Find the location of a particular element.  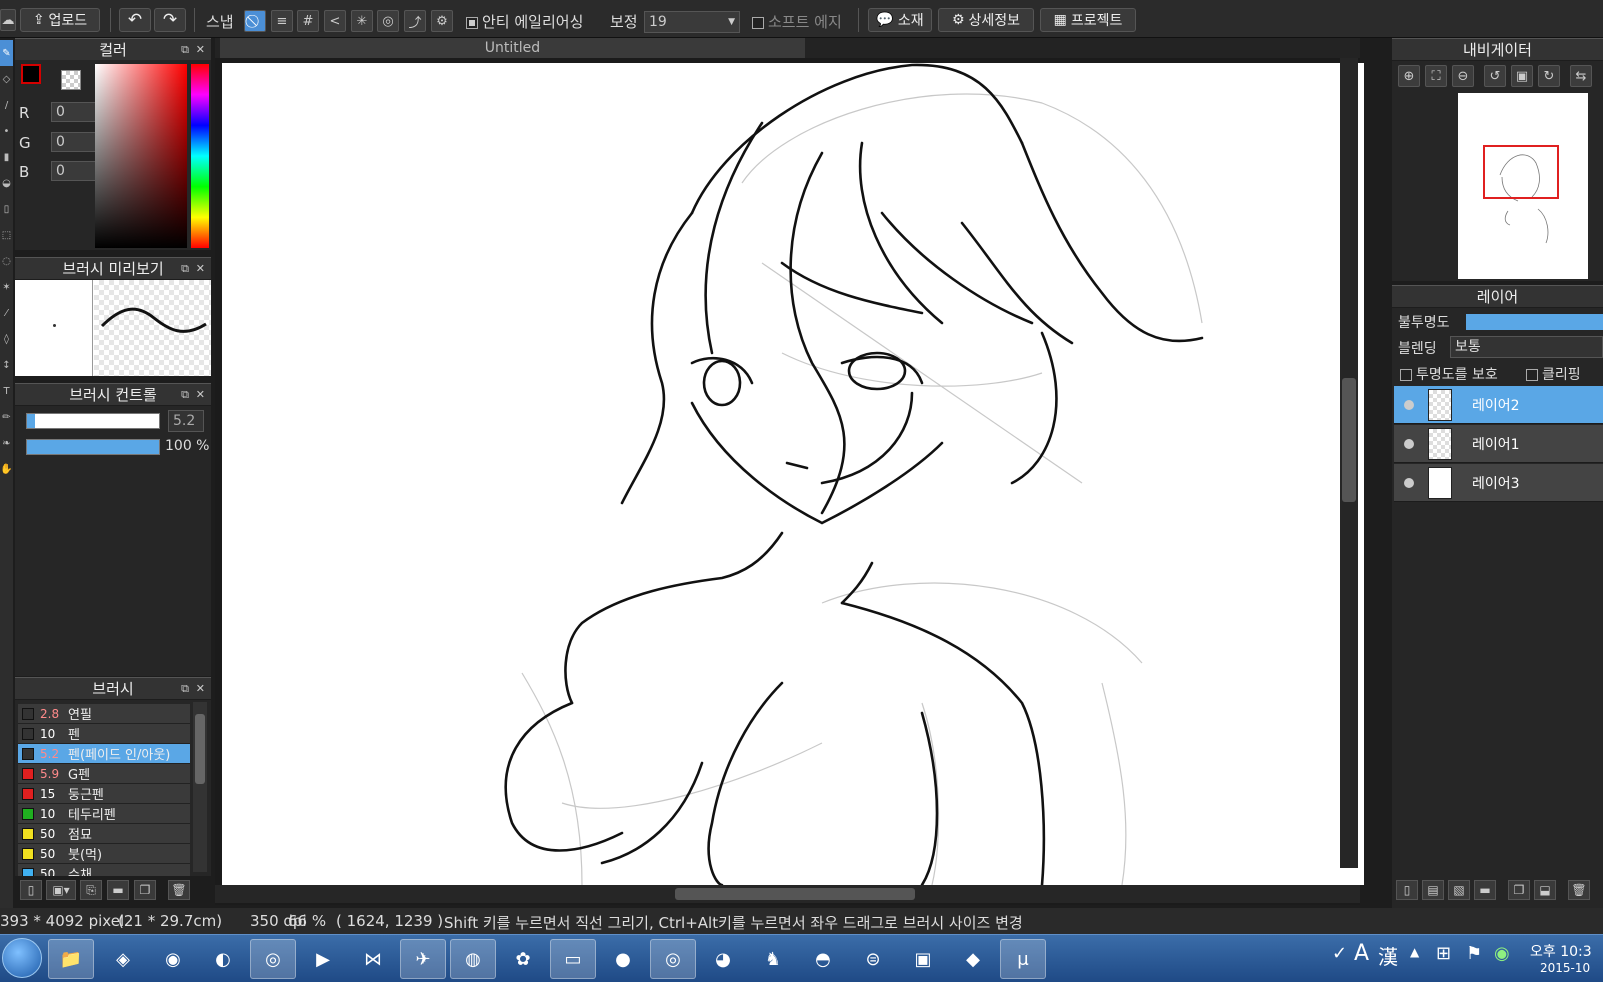

saturation-value-picker is located at coordinates (141, 156).